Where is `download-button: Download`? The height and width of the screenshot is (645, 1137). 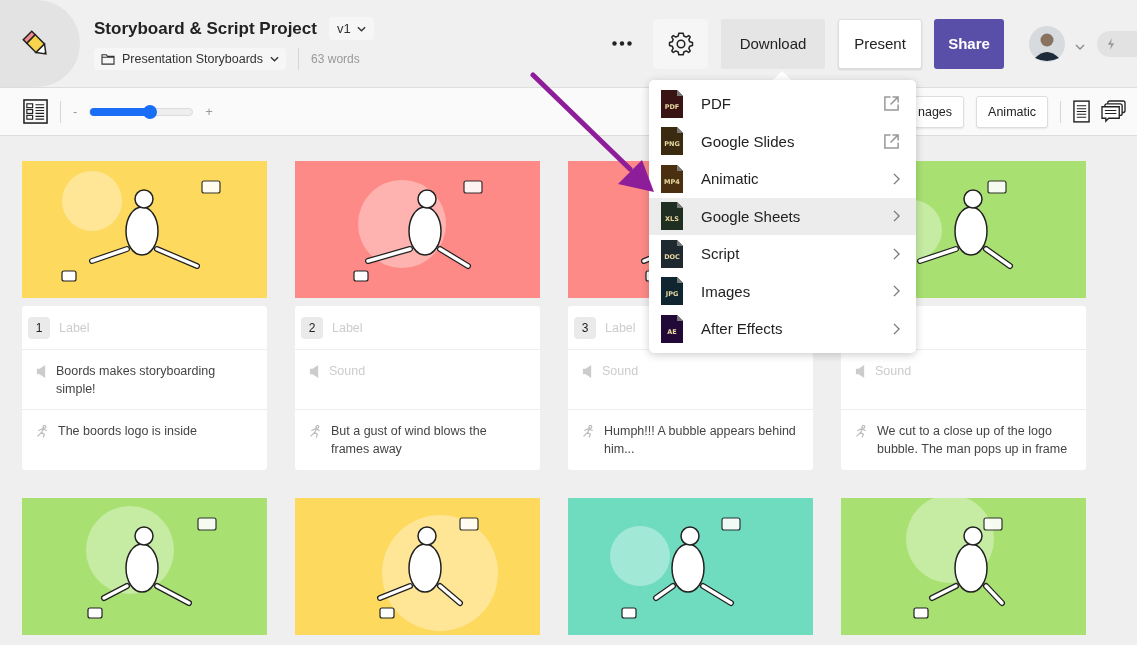
download-button: Download is located at coordinates (773, 43).